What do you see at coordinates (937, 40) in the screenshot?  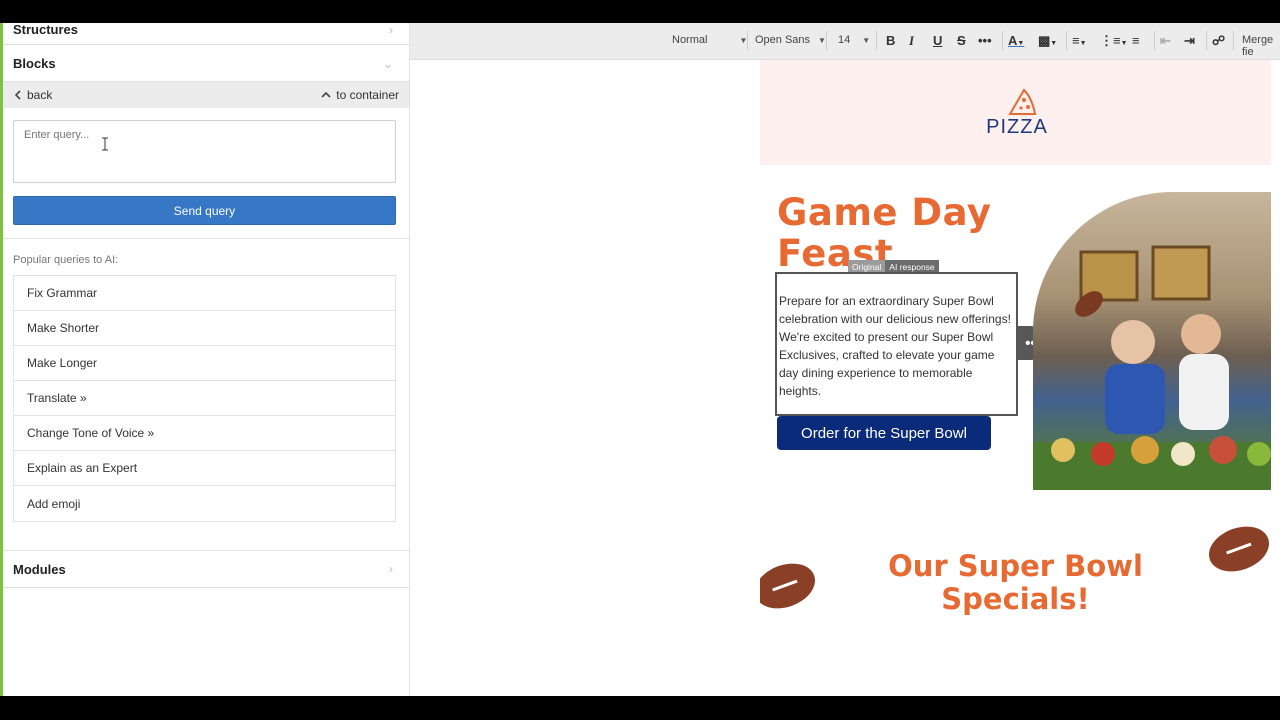 I see `underline-icon: U` at bounding box center [937, 40].